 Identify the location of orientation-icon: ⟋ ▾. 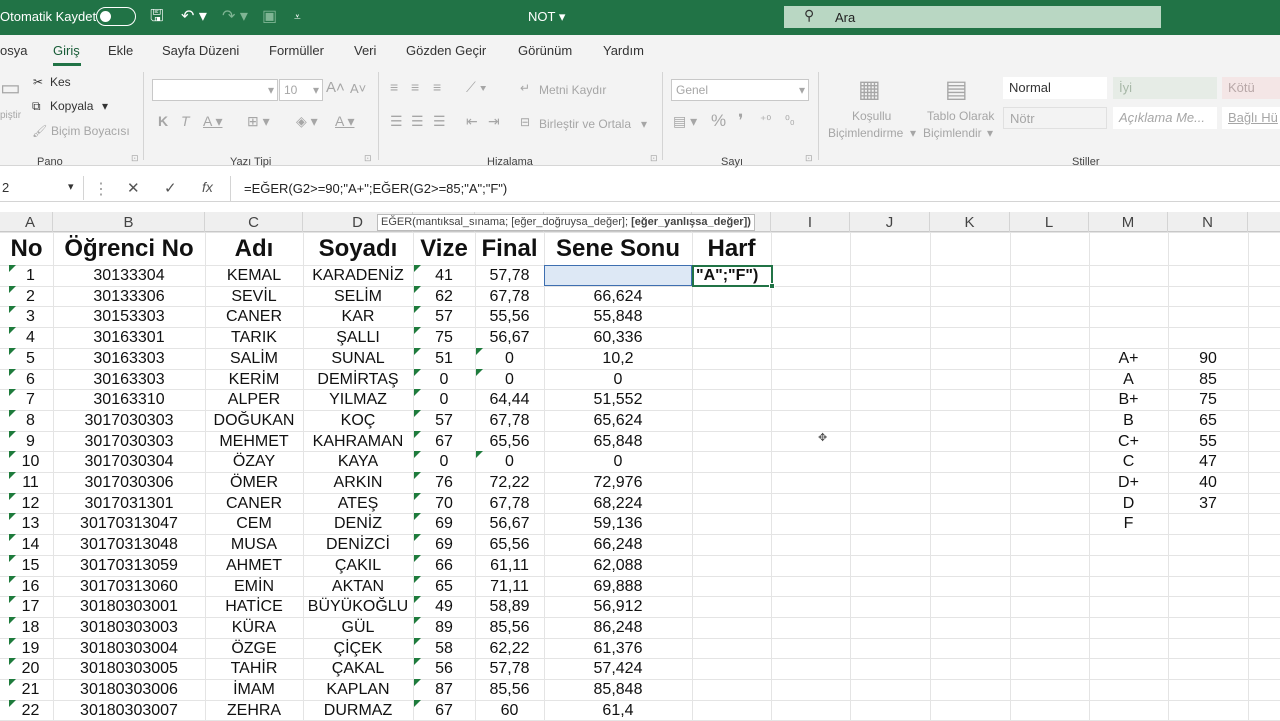
(476, 87).